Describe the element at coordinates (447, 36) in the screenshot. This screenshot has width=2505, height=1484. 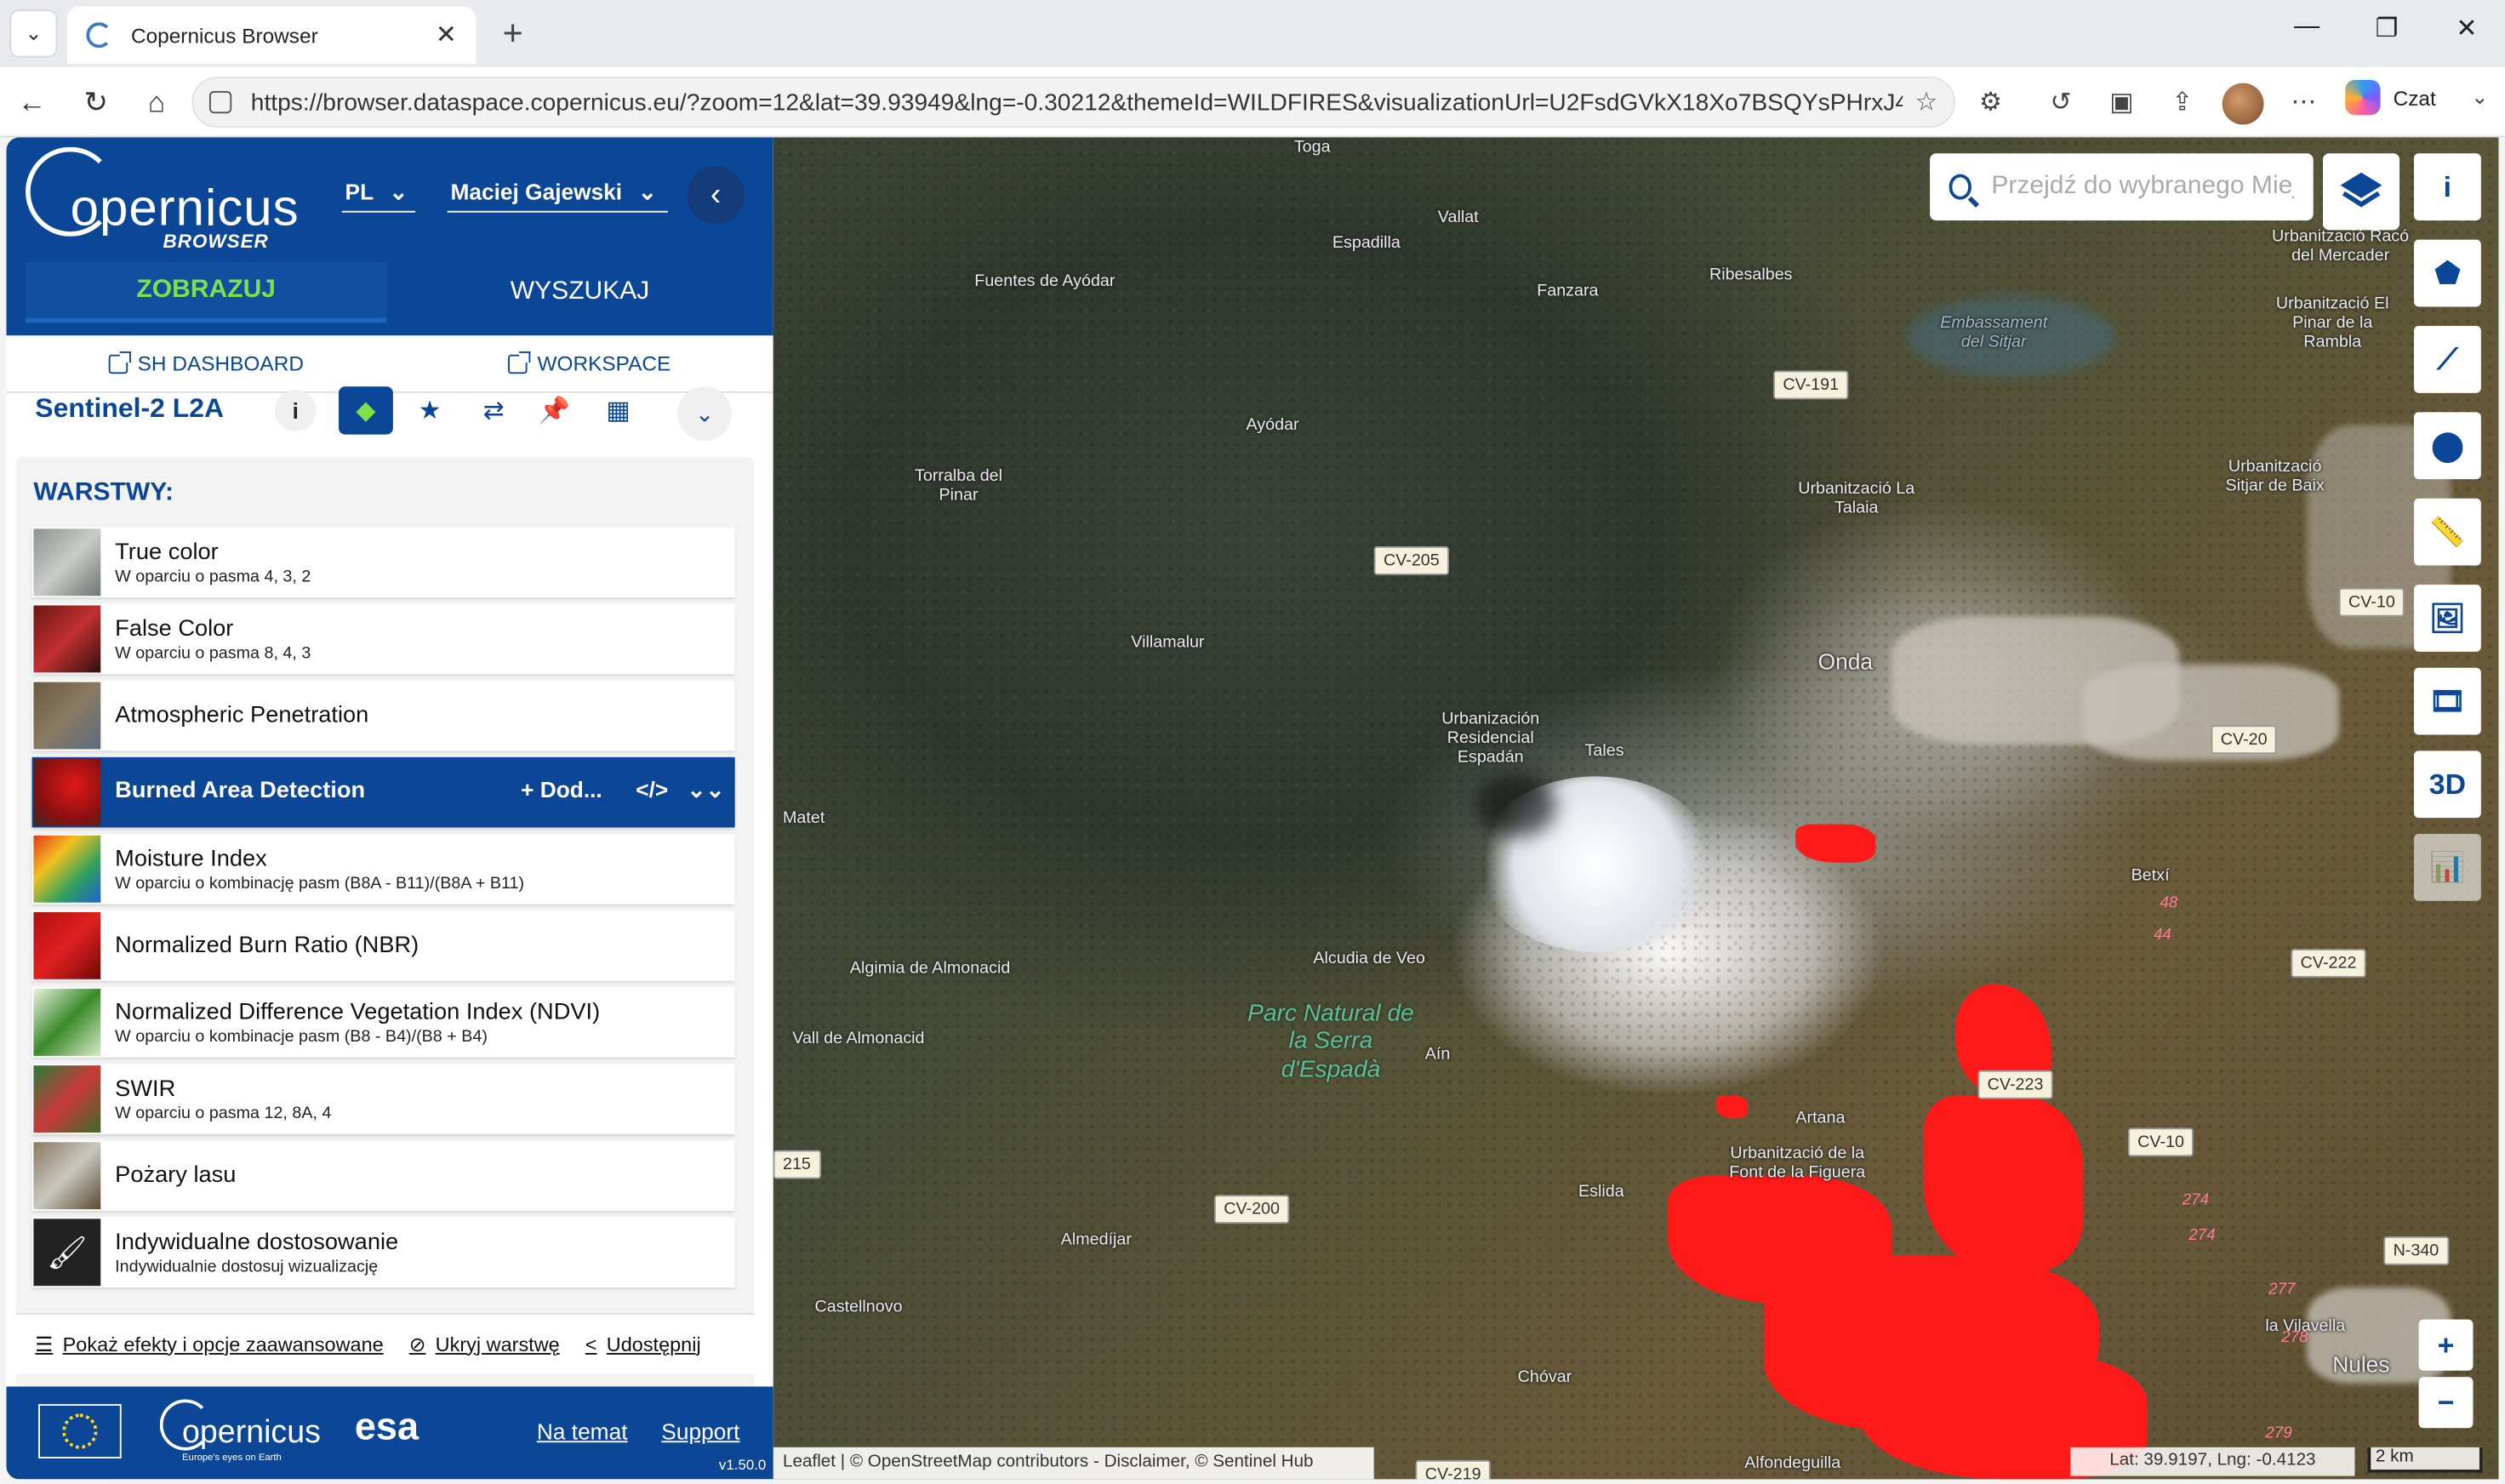
I see `close-tab-icon: ✕` at that location.